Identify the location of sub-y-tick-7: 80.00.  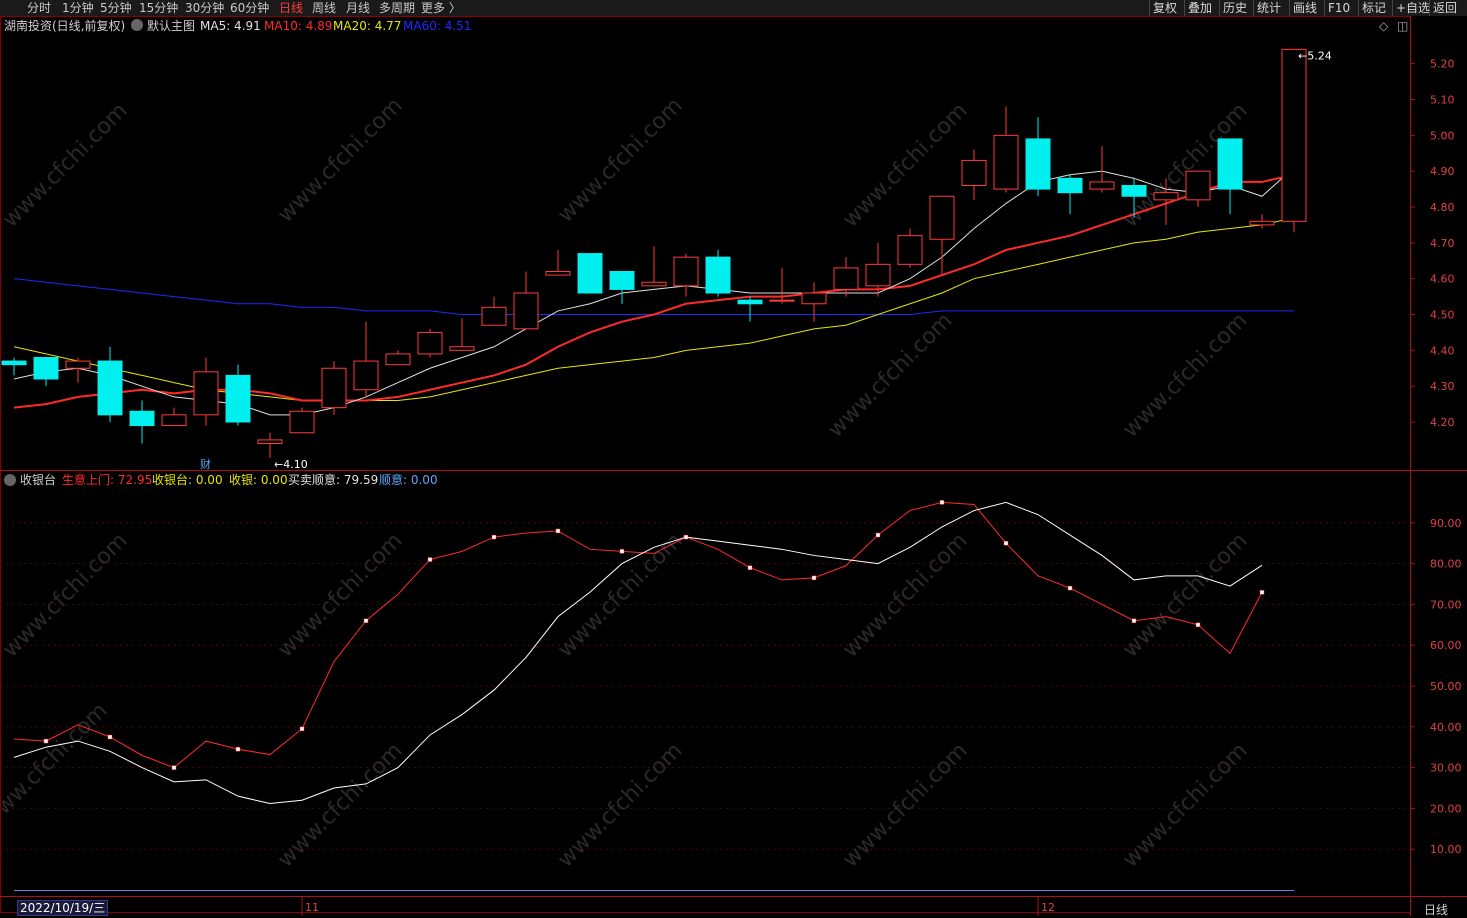
(1446, 564).